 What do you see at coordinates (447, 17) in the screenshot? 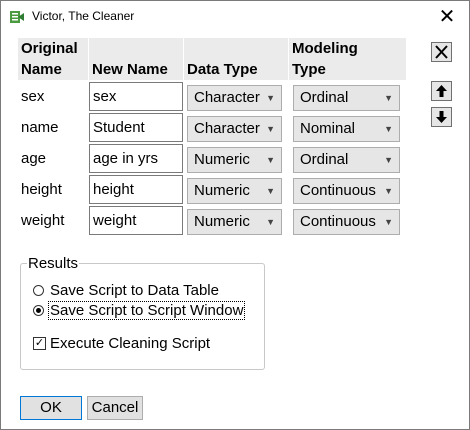
I see `window-close-button: ✕` at bounding box center [447, 17].